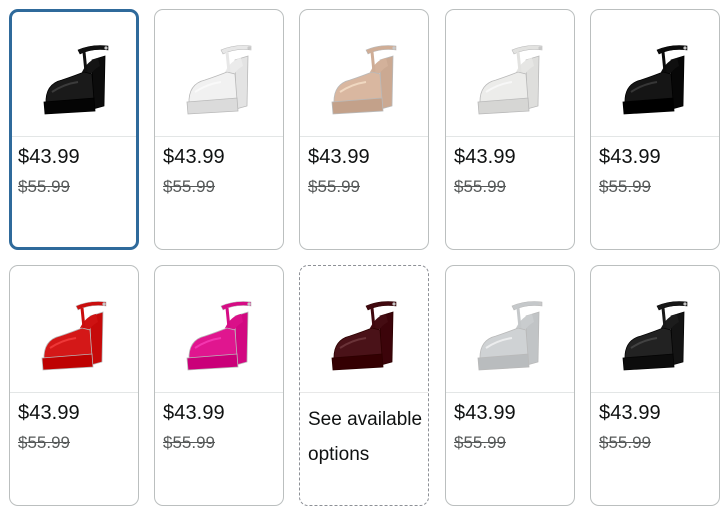 The width and height of the screenshot is (728, 512). I want to click on see-available-options-link: See available options, so click(365, 437).